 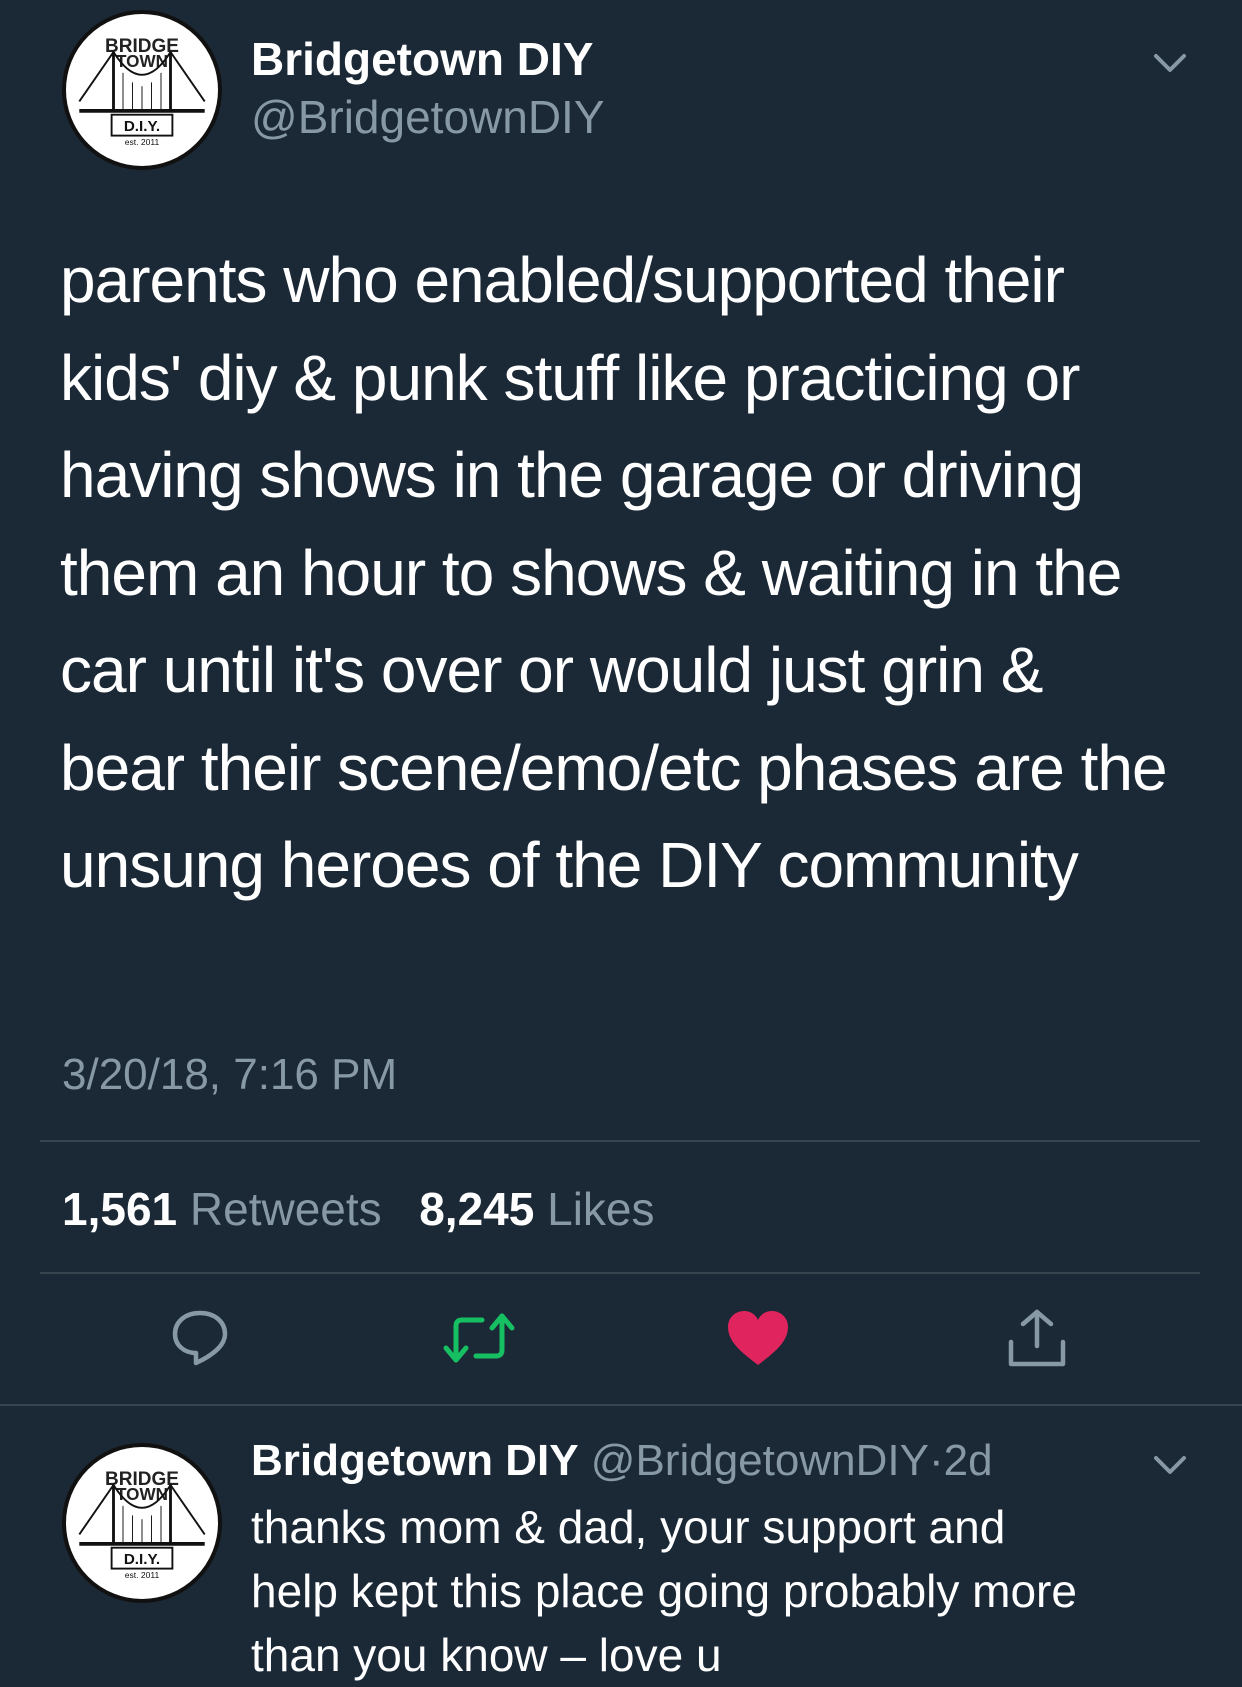 I want to click on share-icon, so click(x=1037, y=1338).